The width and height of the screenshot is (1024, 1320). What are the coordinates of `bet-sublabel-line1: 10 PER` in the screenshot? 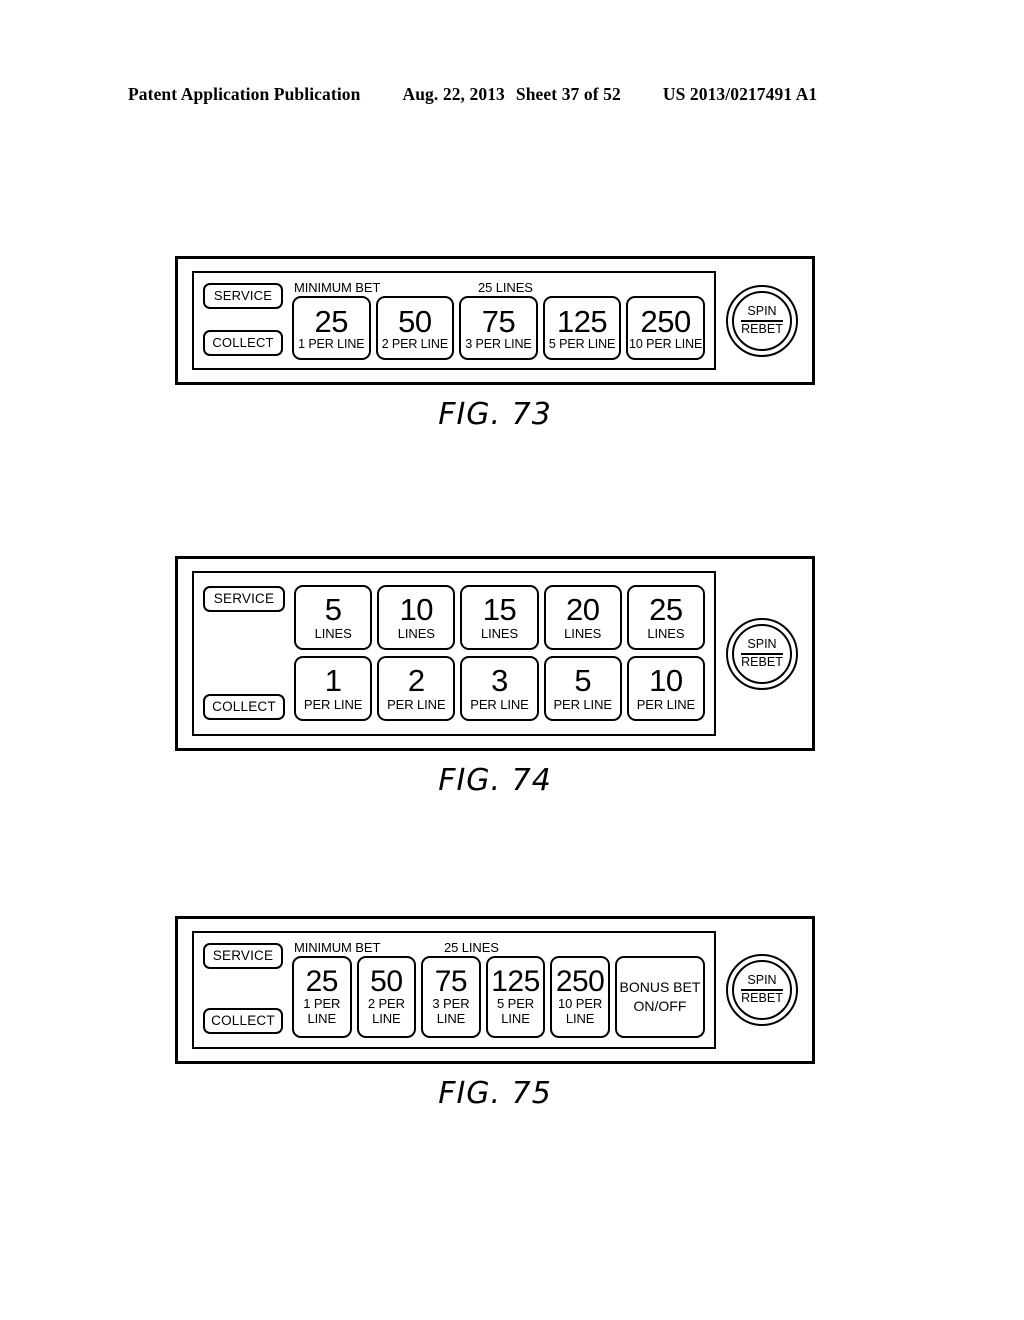 It's located at (580, 1004).